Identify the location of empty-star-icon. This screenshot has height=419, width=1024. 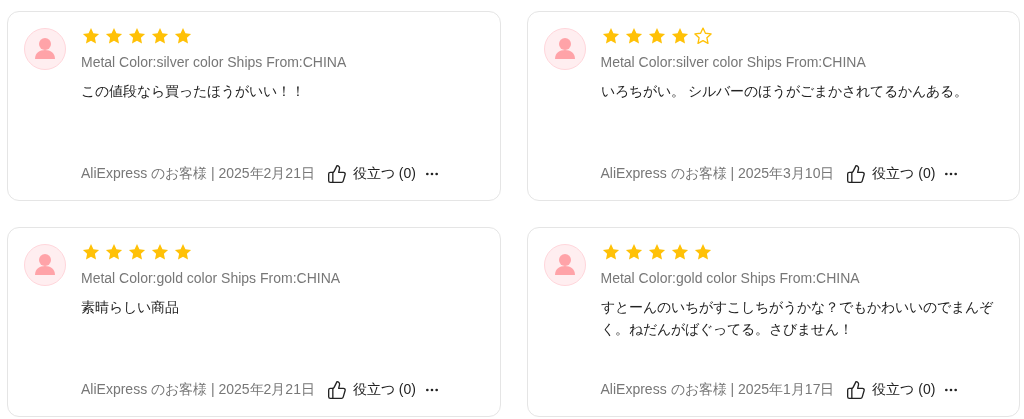
(702, 36).